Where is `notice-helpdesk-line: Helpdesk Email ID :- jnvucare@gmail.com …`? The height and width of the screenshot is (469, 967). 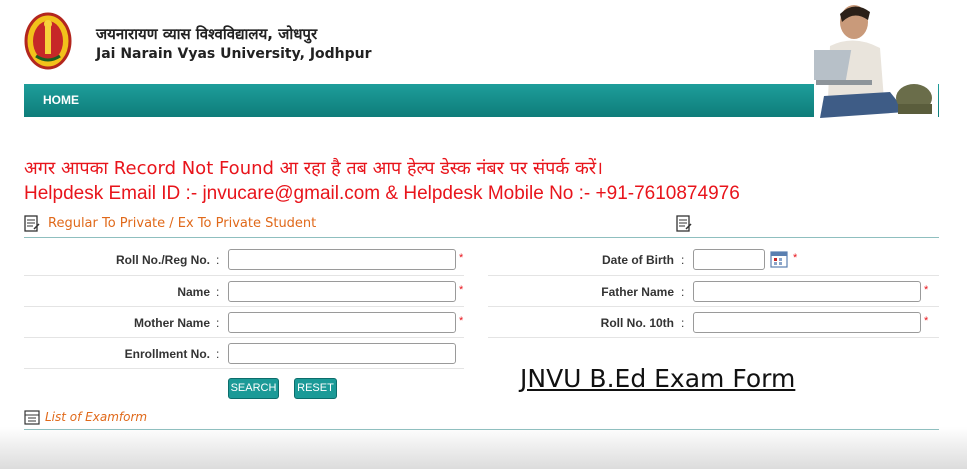 notice-helpdesk-line: Helpdesk Email ID :- jnvucare@gmail.com … is located at coordinates (382, 193).